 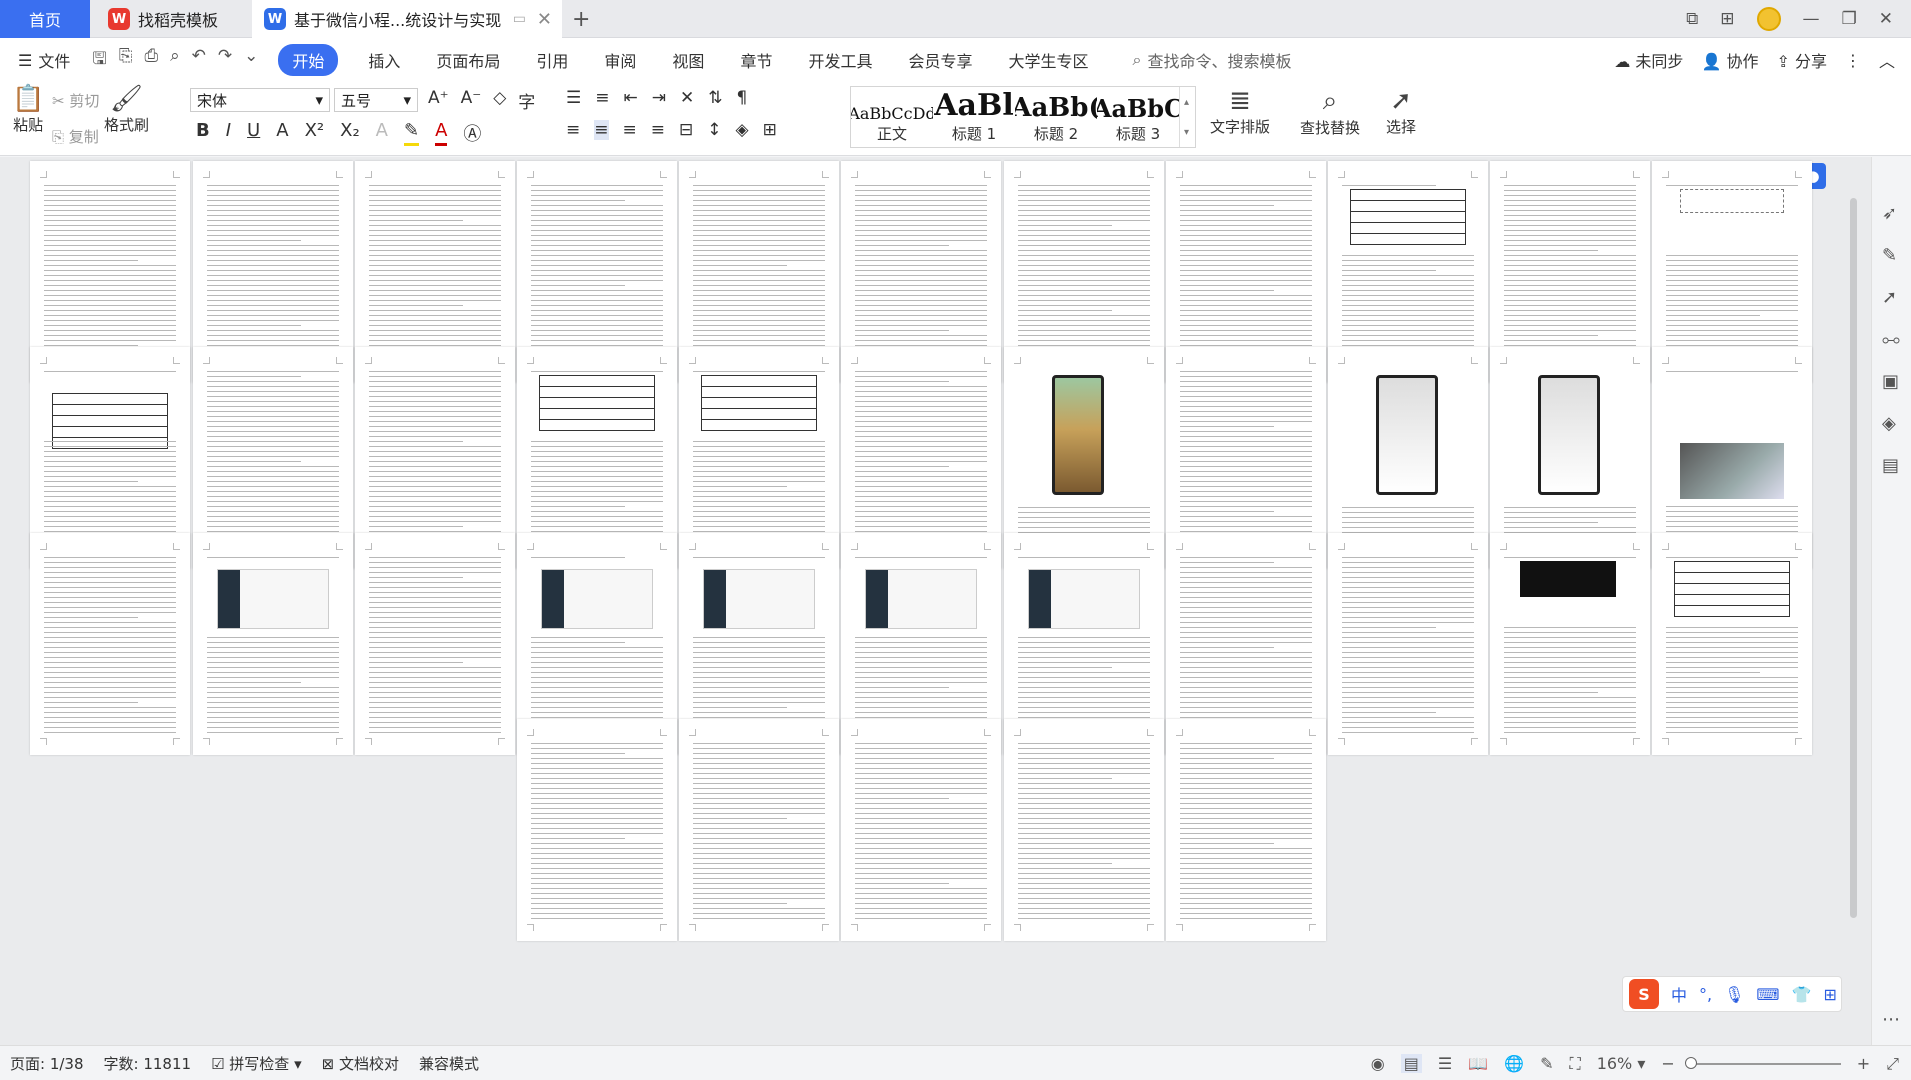 I want to click on chevron-down-icon: ⌄, so click(x=251, y=60).